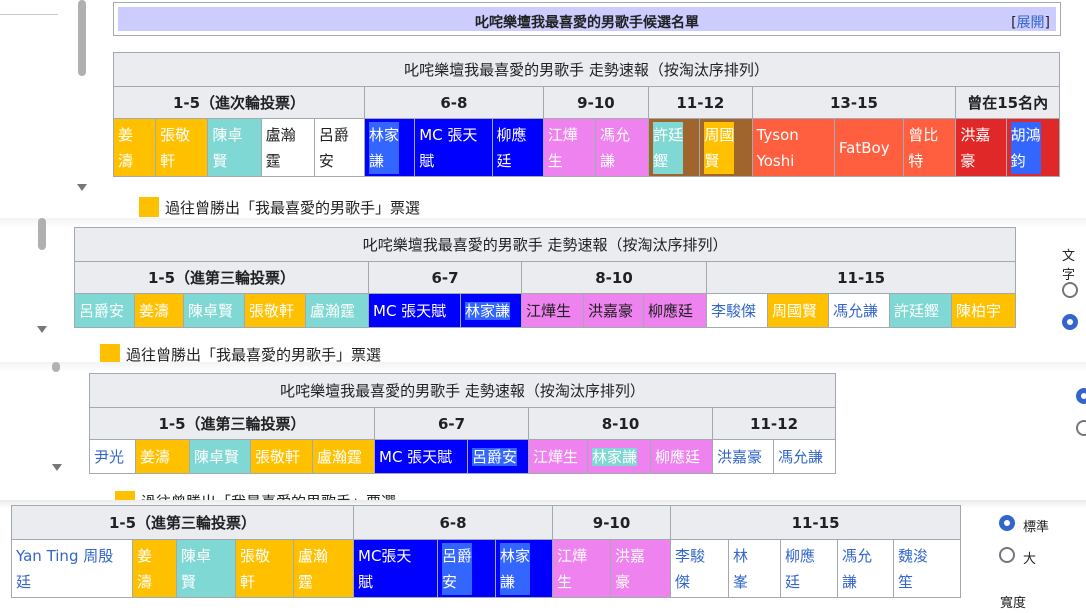 The height and width of the screenshot is (613, 1086). Describe the element at coordinates (1030, 22) in the screenshot. I see `expand-link: [展開]` at that location.